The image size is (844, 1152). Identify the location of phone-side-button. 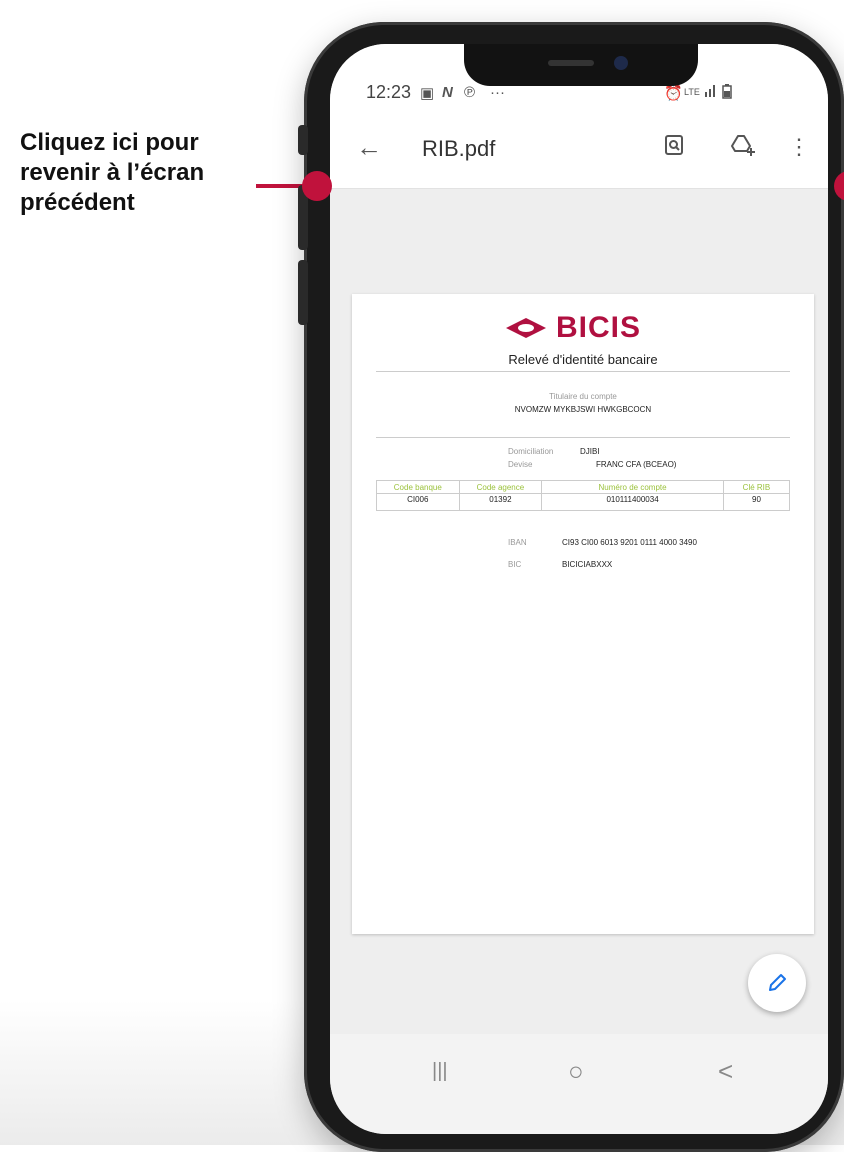
(303, 140).